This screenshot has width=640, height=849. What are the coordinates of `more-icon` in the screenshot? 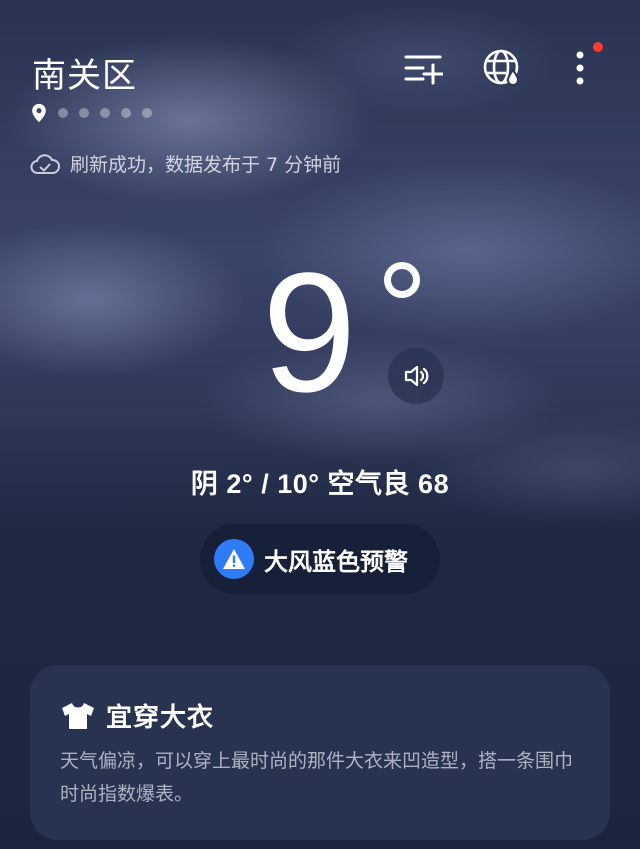 It's located at (580, 68).